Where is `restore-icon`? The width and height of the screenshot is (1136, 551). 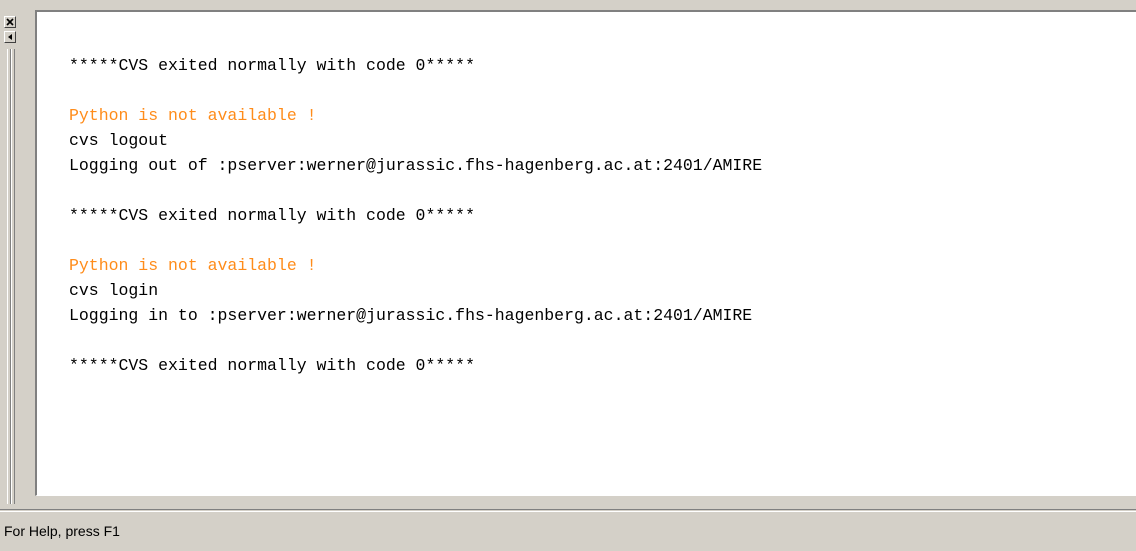 restore-icon is located at coordinates (10, 37).